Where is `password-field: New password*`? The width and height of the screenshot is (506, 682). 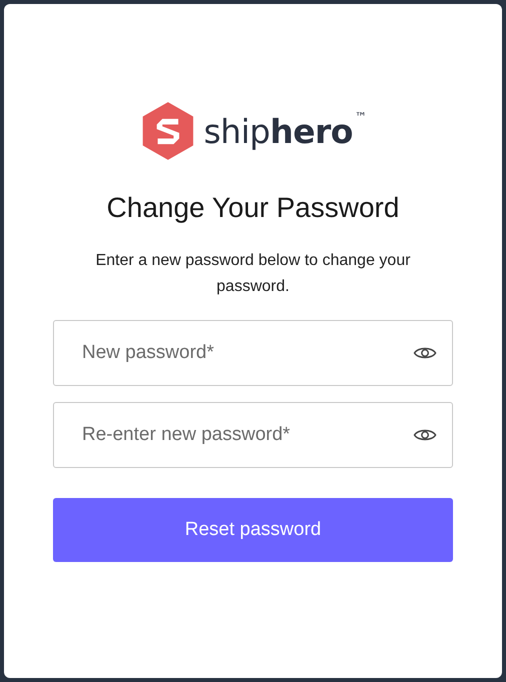 password-field: New password* is located at coordinates (253, 353).